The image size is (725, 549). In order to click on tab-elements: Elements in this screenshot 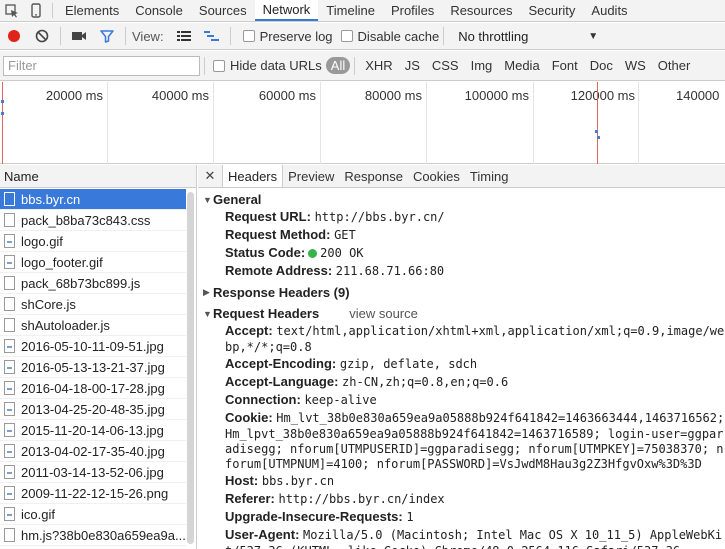, I will do `click(92, 10)`.